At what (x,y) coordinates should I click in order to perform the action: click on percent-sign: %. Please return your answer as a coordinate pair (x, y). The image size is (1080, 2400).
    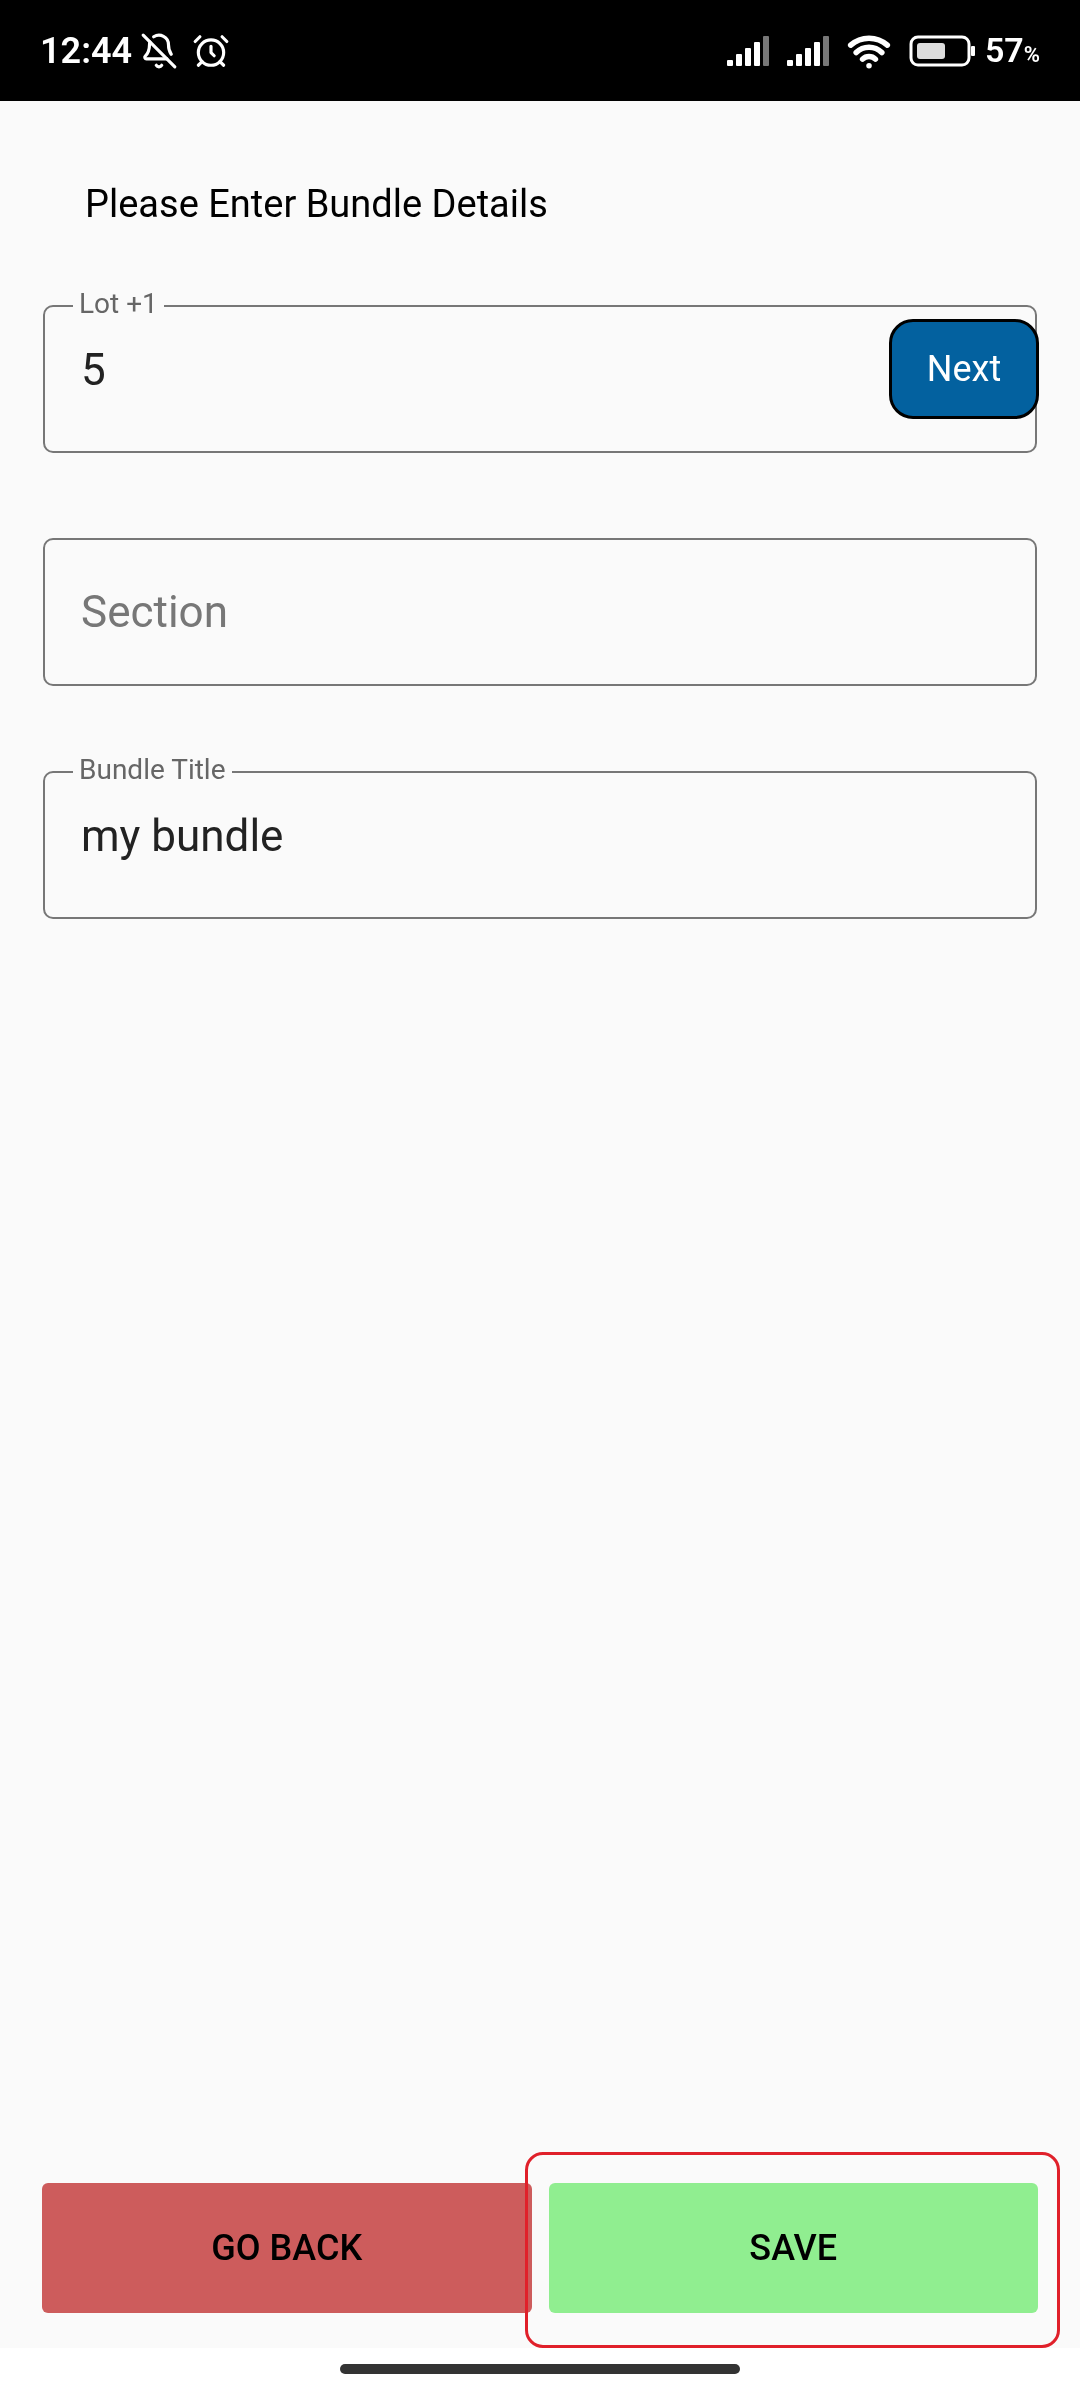
    Looking at the image, I should click on (1031, 55).